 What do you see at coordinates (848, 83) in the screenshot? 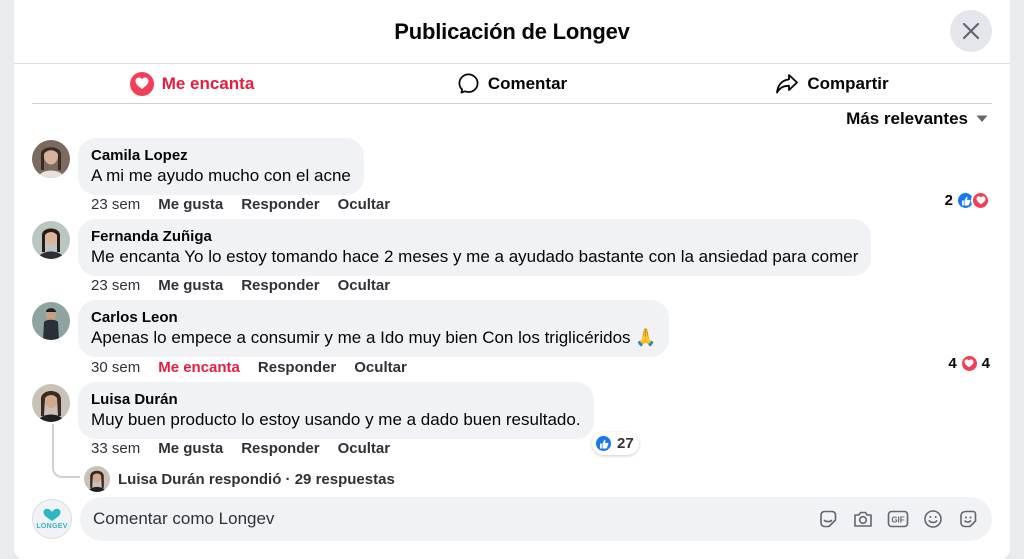
I see `share-label: Compartir` at bounding box center [848, 83].